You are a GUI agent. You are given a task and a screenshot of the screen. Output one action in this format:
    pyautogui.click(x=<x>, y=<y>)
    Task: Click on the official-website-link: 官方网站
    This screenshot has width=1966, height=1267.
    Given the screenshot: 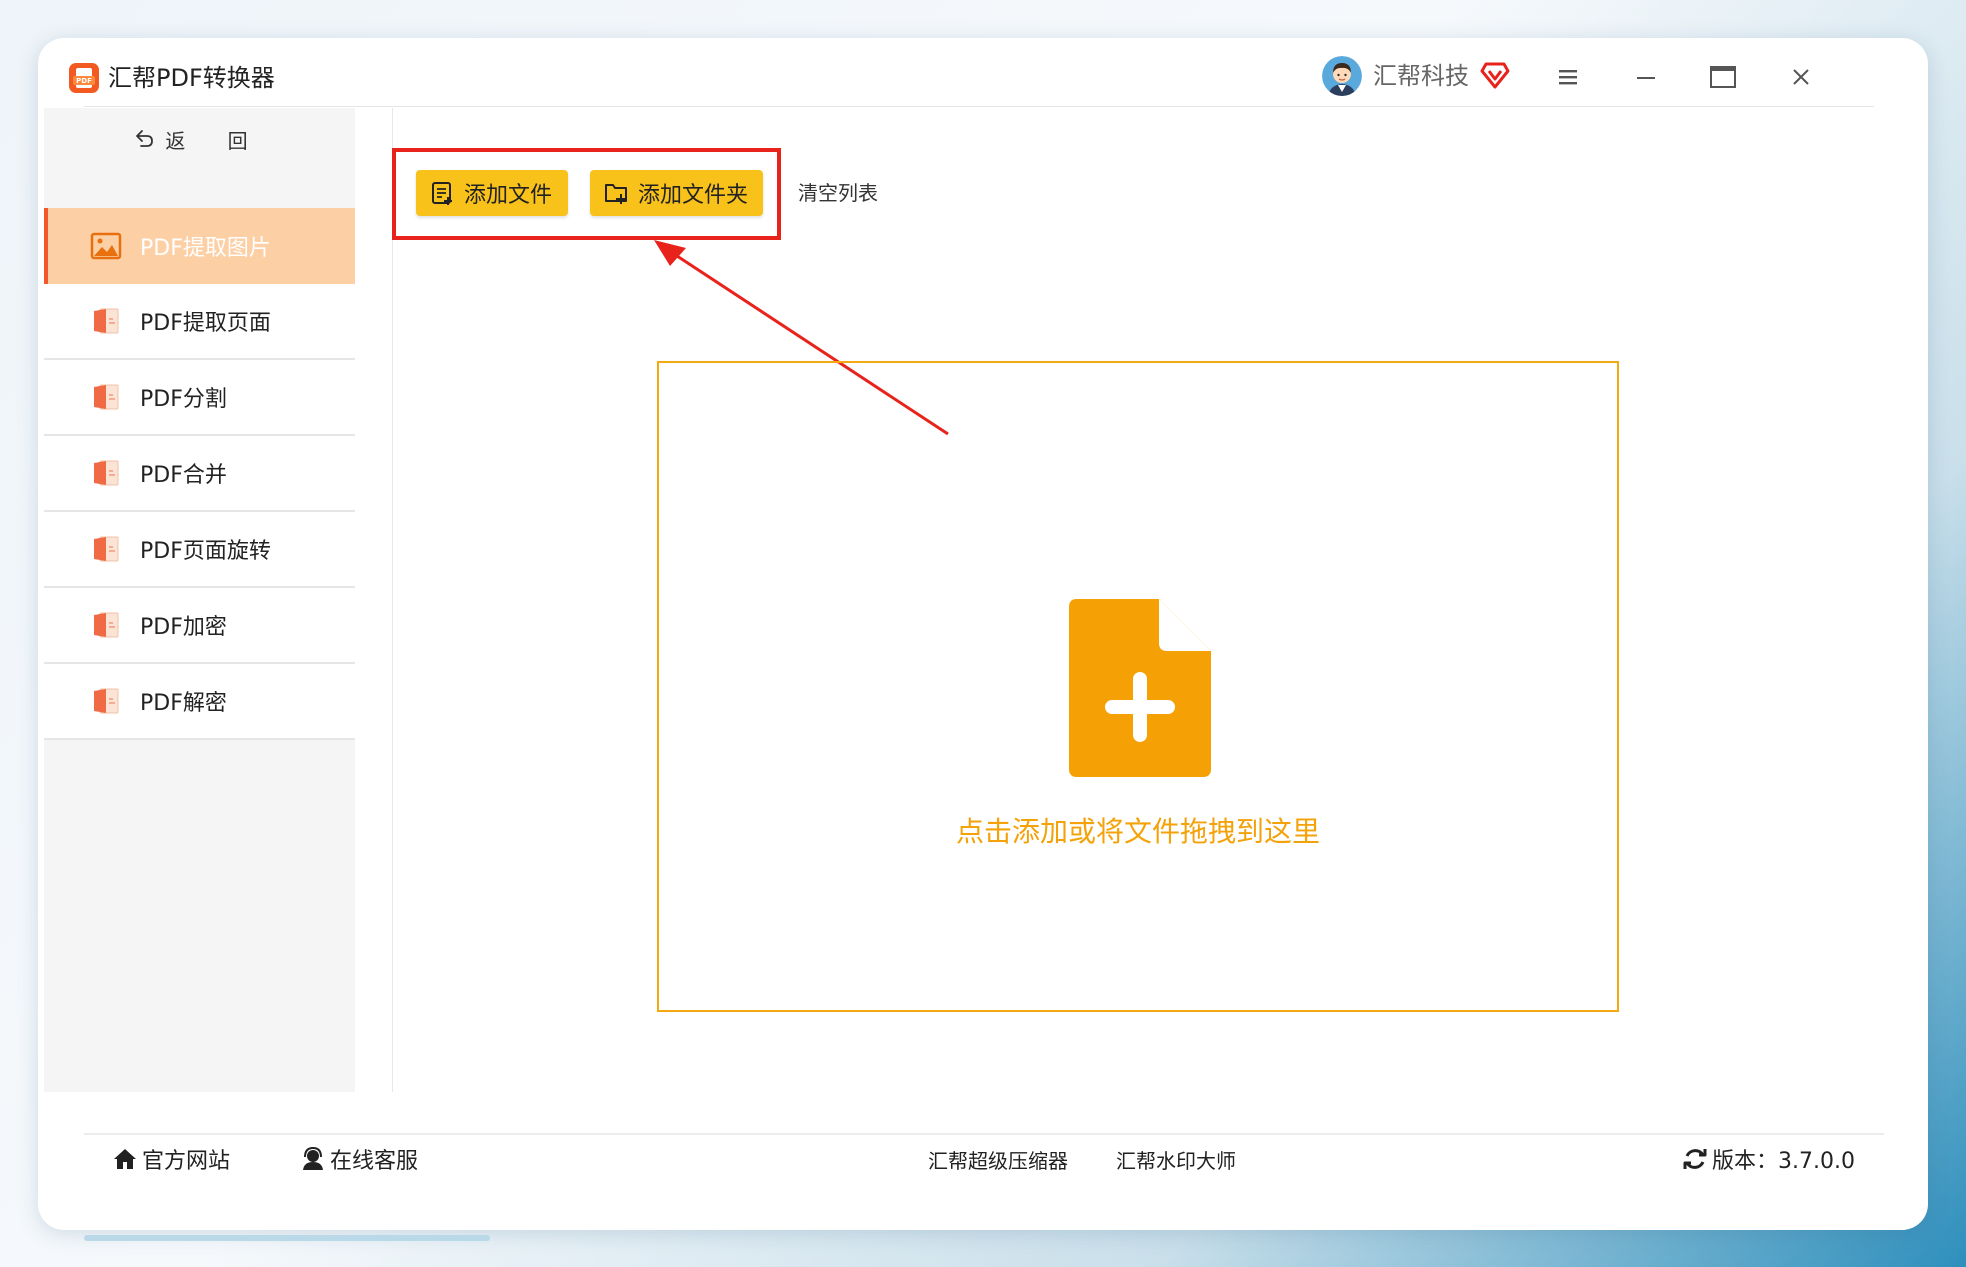 What is the action you would take?
    pyautogui.click(x=171, y=1159)
    